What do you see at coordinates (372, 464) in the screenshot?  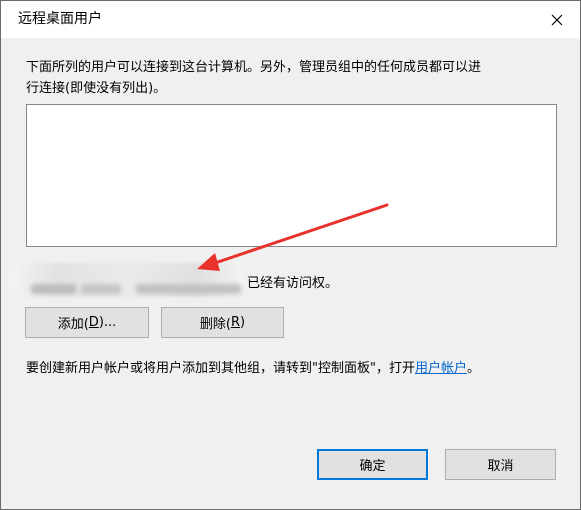 I see `ok-button: 确定` at bounding box center [372, 464].